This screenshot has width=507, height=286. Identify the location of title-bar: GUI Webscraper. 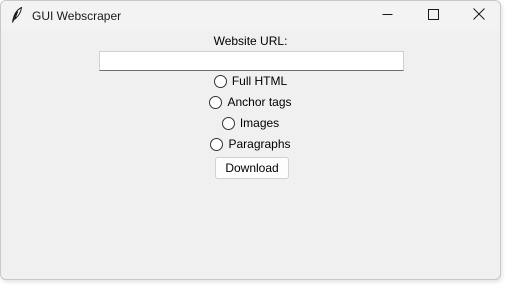
(250, 16).